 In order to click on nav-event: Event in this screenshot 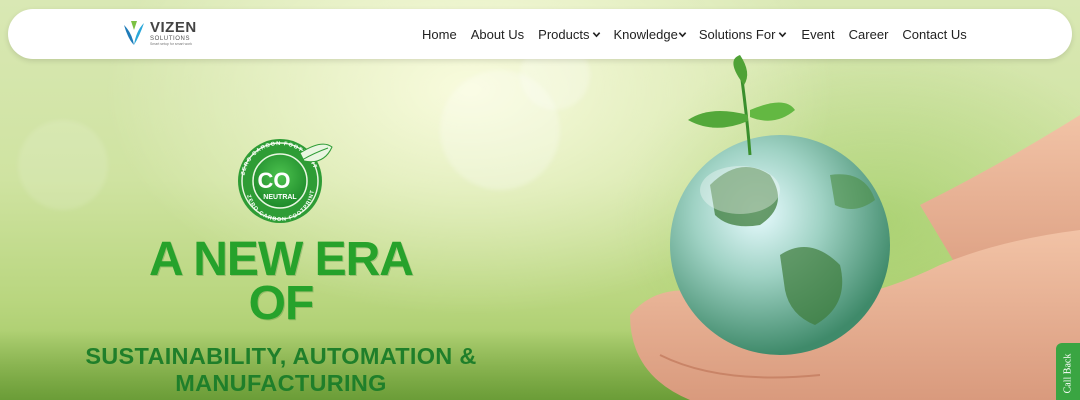, I will do `click(817, 34)`.